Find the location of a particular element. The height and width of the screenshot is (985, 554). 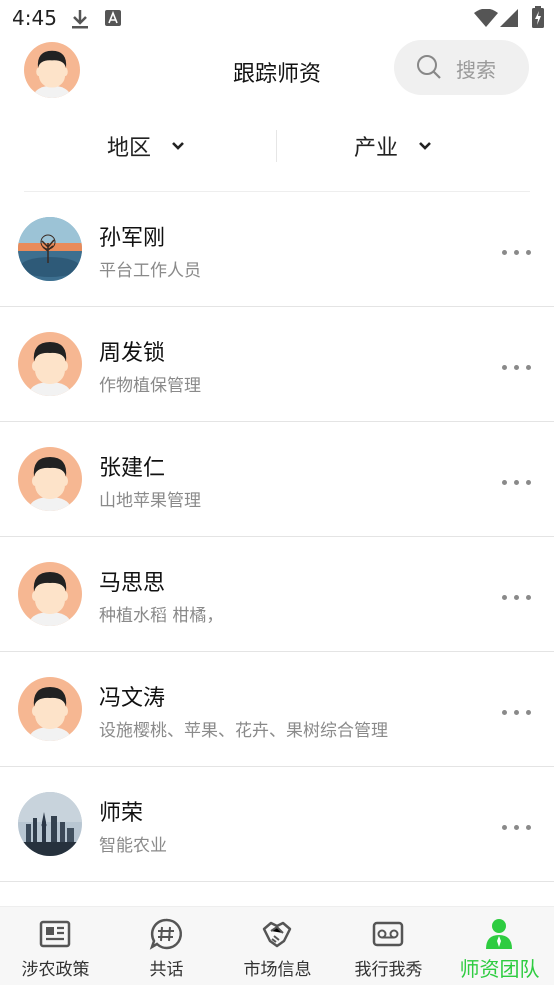

teacher-name: 张建仁 is located at coordinates (132, 468).